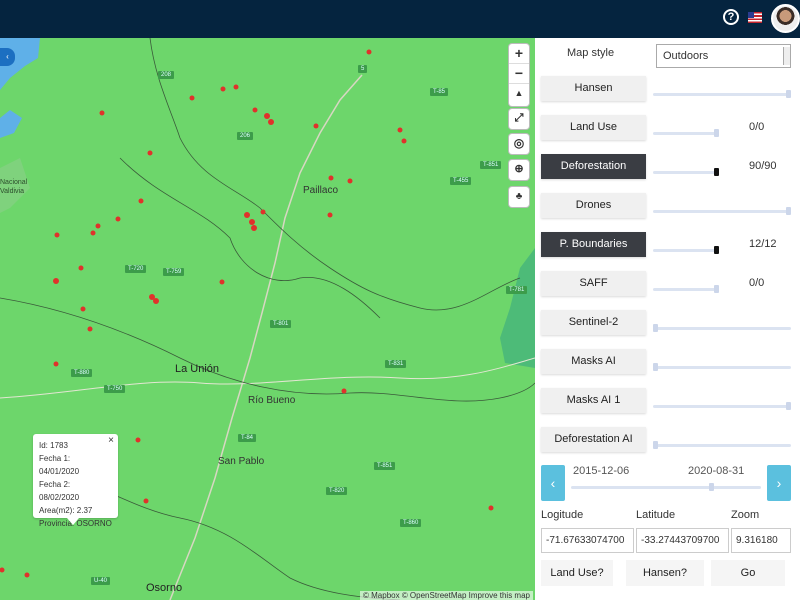 The height and width of the screenshot is (600, 800). I want to click on date-slider-thumb, so click(711, 487).